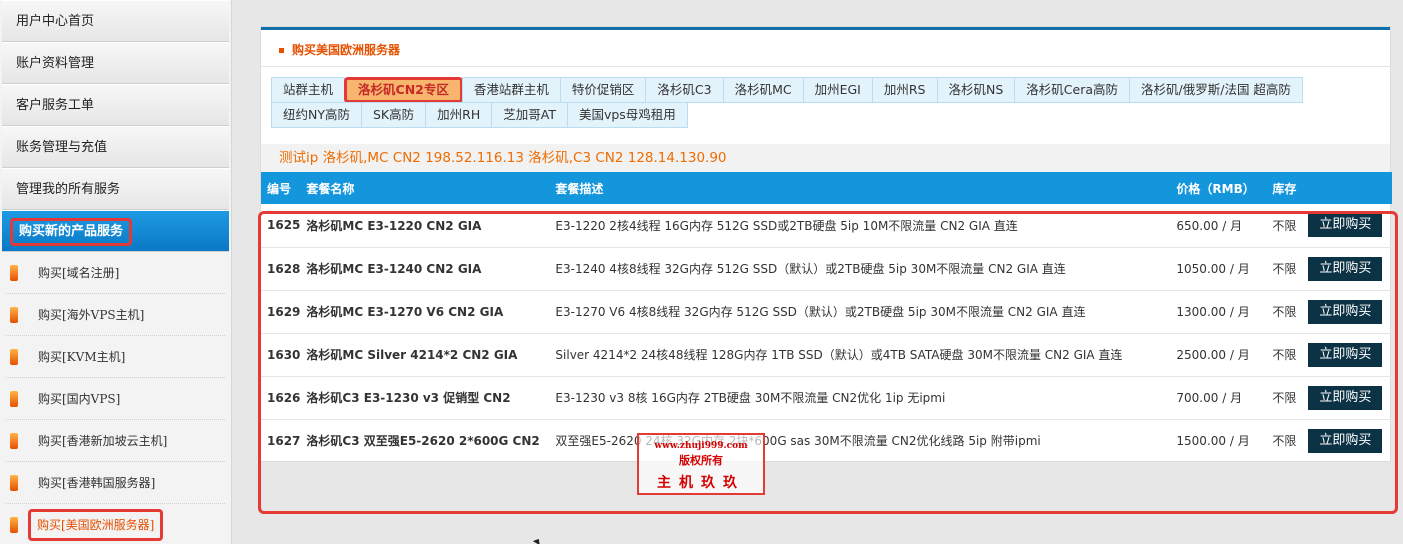 The width and height of the screenshot is (1403, 544). What do you see at coordinates (91, 315) in the screenshot?
I see `sub-item-label: 购买[海外VPS主机]` at bounding box center [91, 315].